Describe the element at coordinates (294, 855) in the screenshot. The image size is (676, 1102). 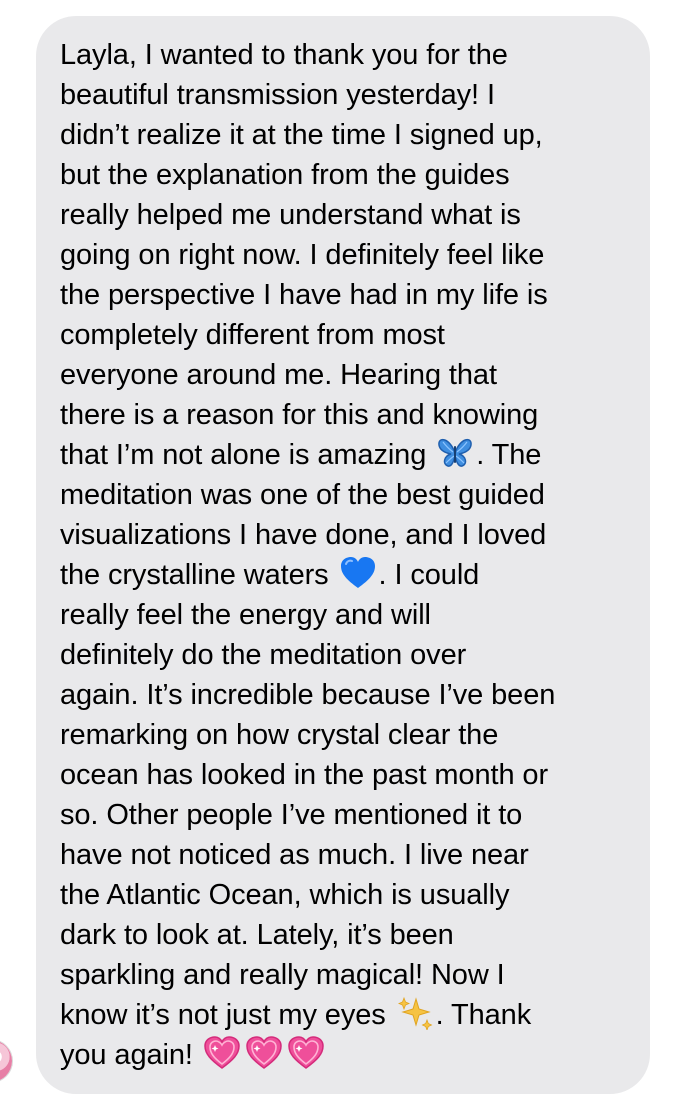
I see `message-line: have not noticed as much. I live near` at that location.